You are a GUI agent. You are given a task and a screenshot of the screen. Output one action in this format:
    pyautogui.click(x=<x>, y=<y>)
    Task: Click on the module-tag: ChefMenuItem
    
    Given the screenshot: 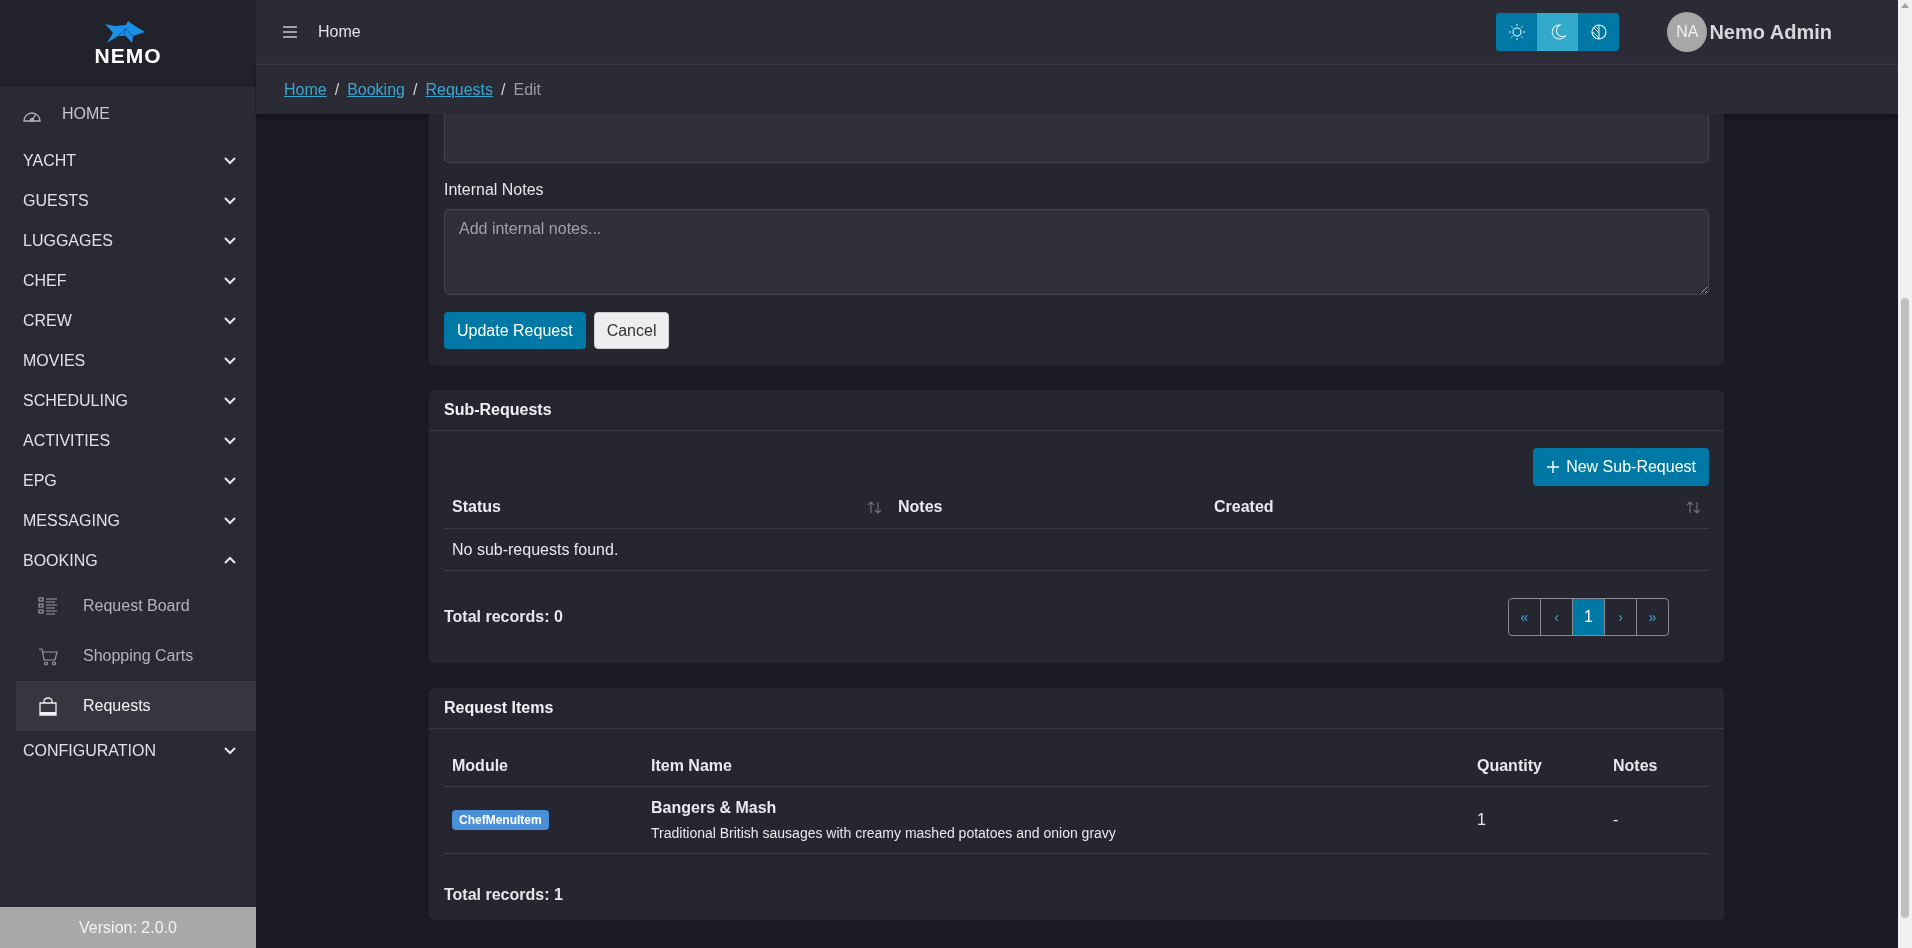 What is the action you would take?
    pyautogui.click(x=500, y=820)
    